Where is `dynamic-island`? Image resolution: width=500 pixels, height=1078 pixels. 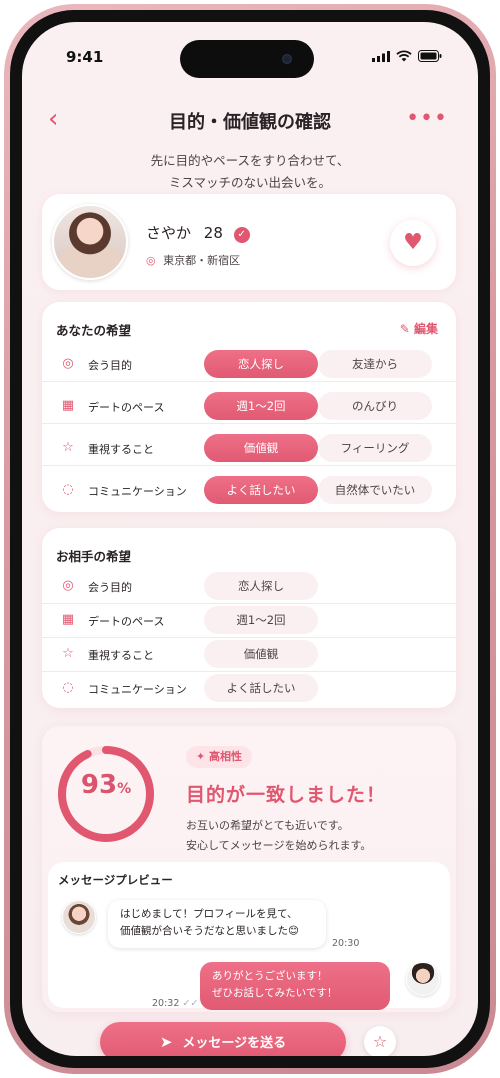
dynamic-island is located at coordinates (247, 59).